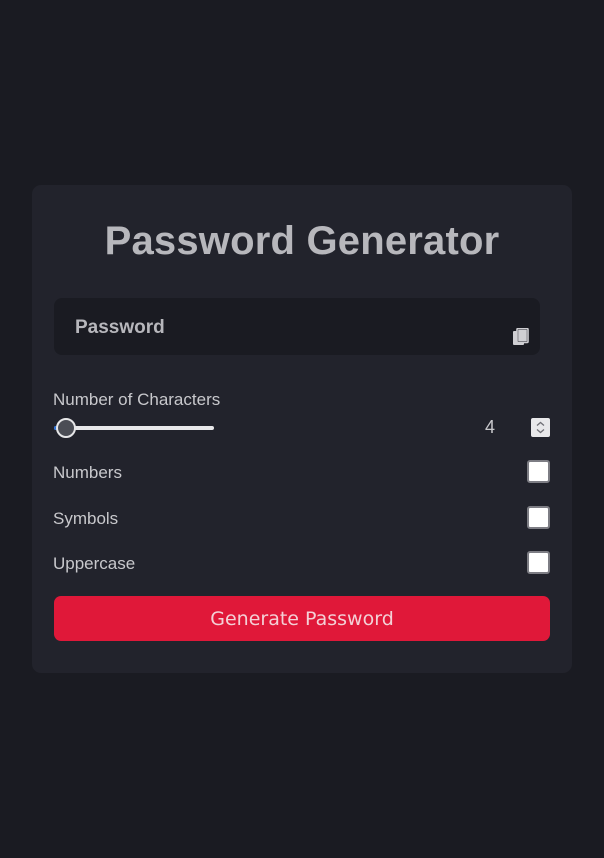 The height and width of the screenshot is (858, 604). What do you see at coordinates (87, 472) in the screenshot?
I see `numbers-label: Numbers` at bounding box center [87, 472].